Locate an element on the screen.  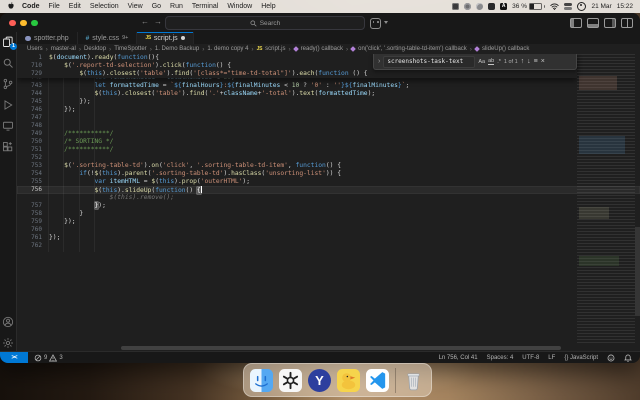
run-debug-icon is located at coordinates (8, 105).